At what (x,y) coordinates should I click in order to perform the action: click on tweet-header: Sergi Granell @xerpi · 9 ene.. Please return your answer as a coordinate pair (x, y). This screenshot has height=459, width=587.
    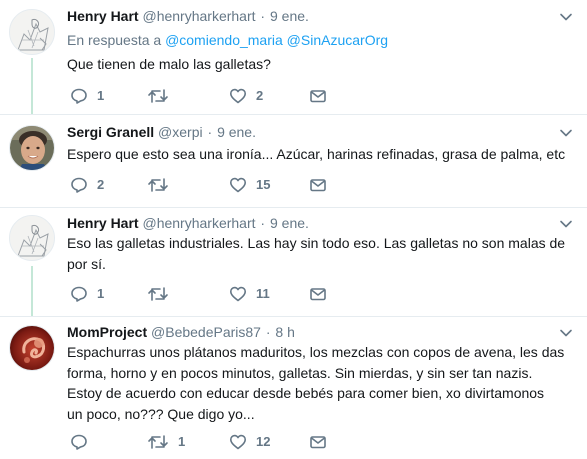
    Looking at the image, I should click on (161, 132).